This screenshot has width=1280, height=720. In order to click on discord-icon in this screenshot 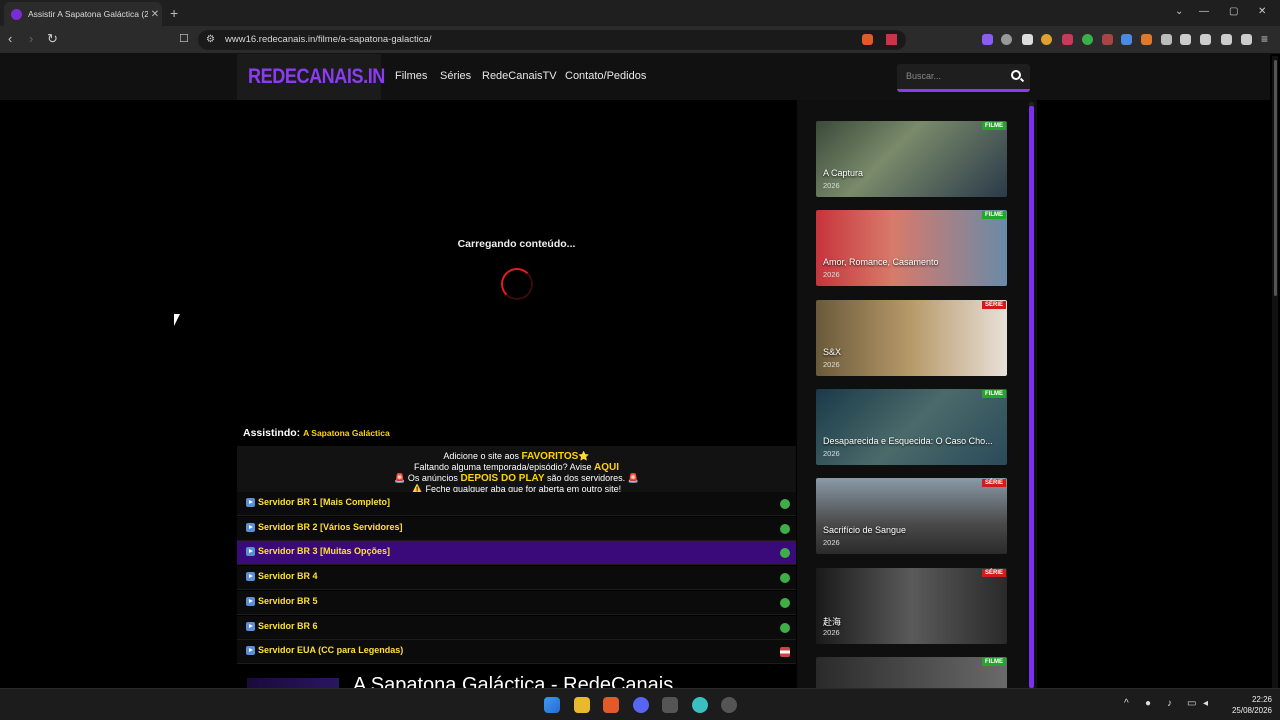, I will do `click(641, 705)`.